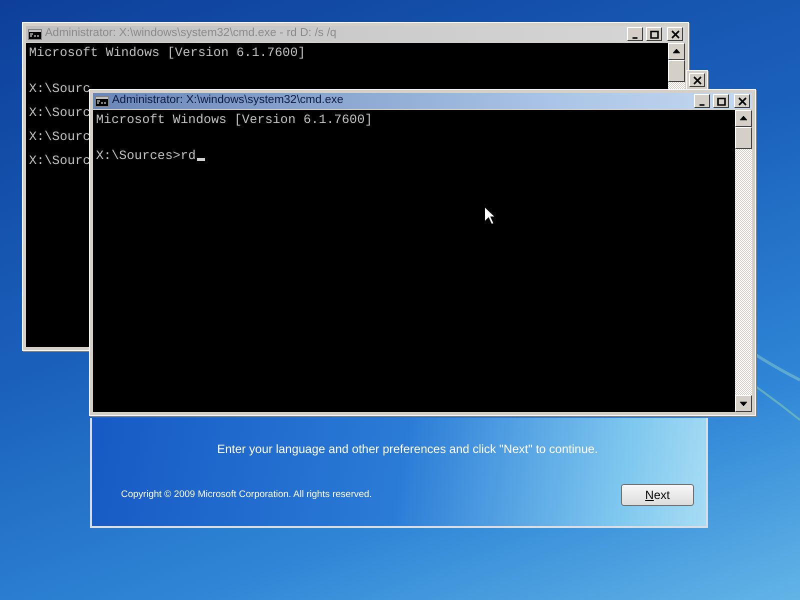 The height and width of the screenshot is (600, 800). Describe the element at coordinates (246, 495) in the screenshot. I see `copyright-text: Copyright © 2009 Microsoft Corporation. All rights reserved.` at that location.